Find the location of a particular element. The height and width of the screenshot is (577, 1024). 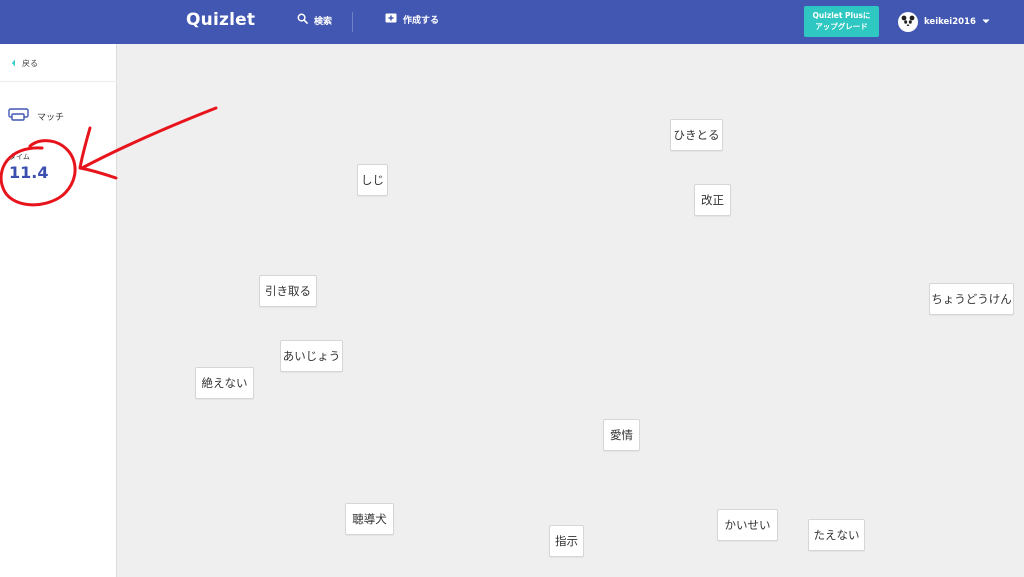

match-tile: 指示 is located at coordinates (566, 541).